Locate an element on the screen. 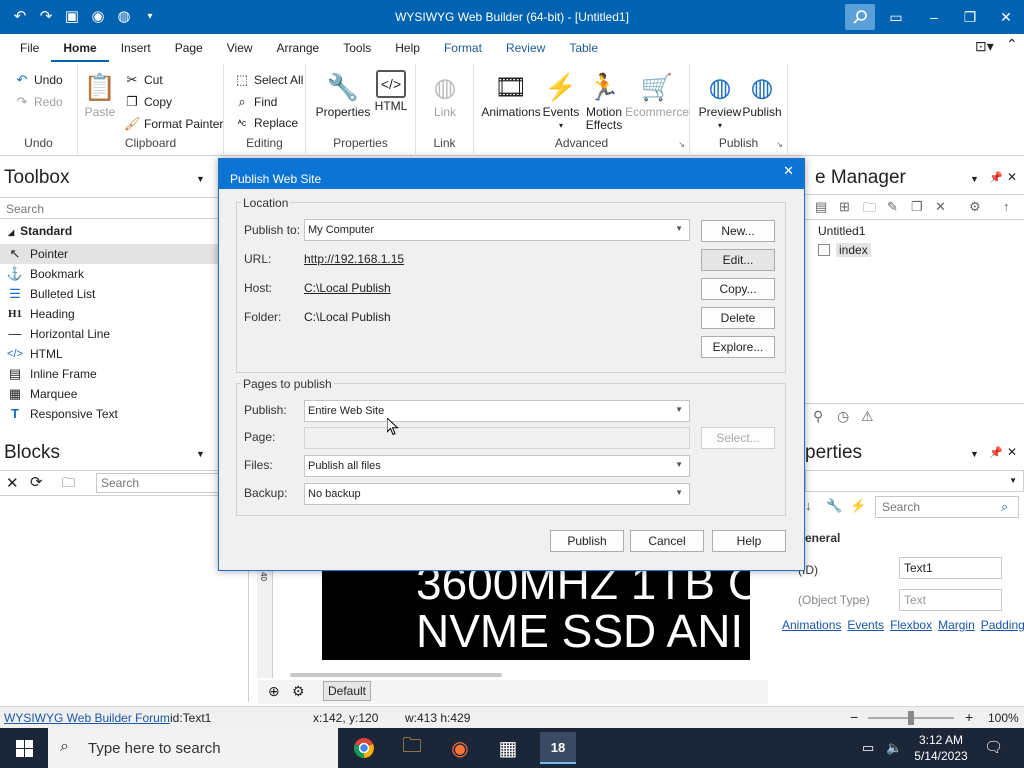 Image resolution: width=1024 pixels, height=768 pixels. files-select: Publish all files ▼ is located at coordinates (497, 466).